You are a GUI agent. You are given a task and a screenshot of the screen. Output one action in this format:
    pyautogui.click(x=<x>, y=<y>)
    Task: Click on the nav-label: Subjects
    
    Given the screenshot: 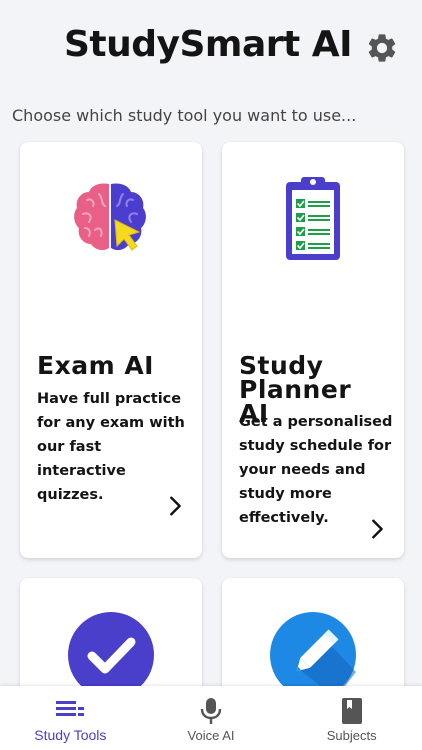 What is the action you would take?
    pyautogui.click(x=351, y=735)
    